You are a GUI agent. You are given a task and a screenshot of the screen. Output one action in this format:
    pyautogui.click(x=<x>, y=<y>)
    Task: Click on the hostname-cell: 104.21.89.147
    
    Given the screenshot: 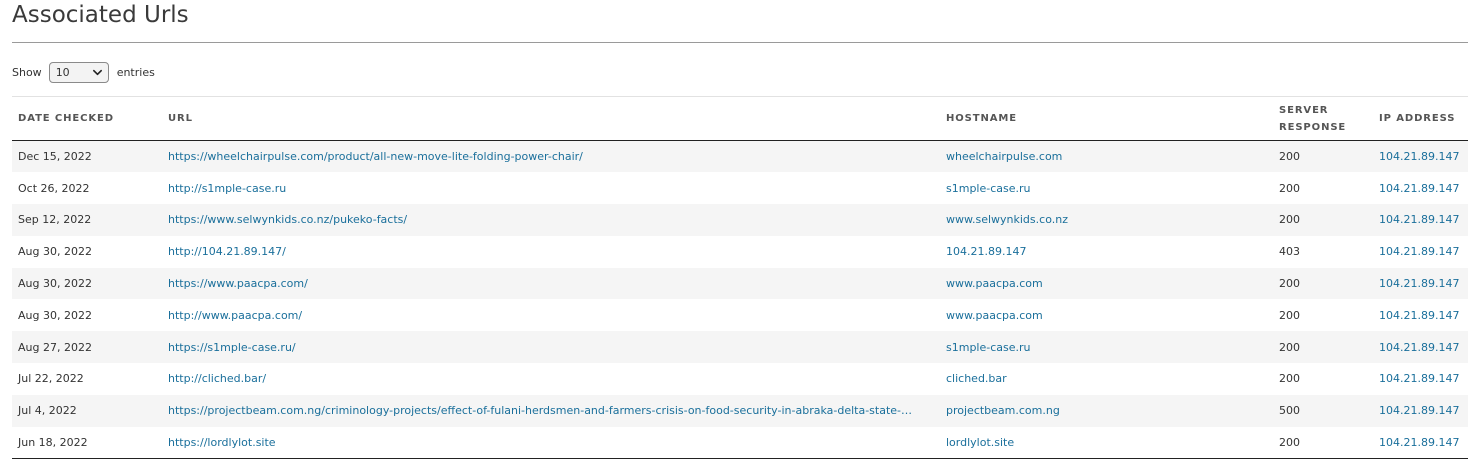 What is the action you would take?
    pyautogui.click(x=1106, y=252)
    